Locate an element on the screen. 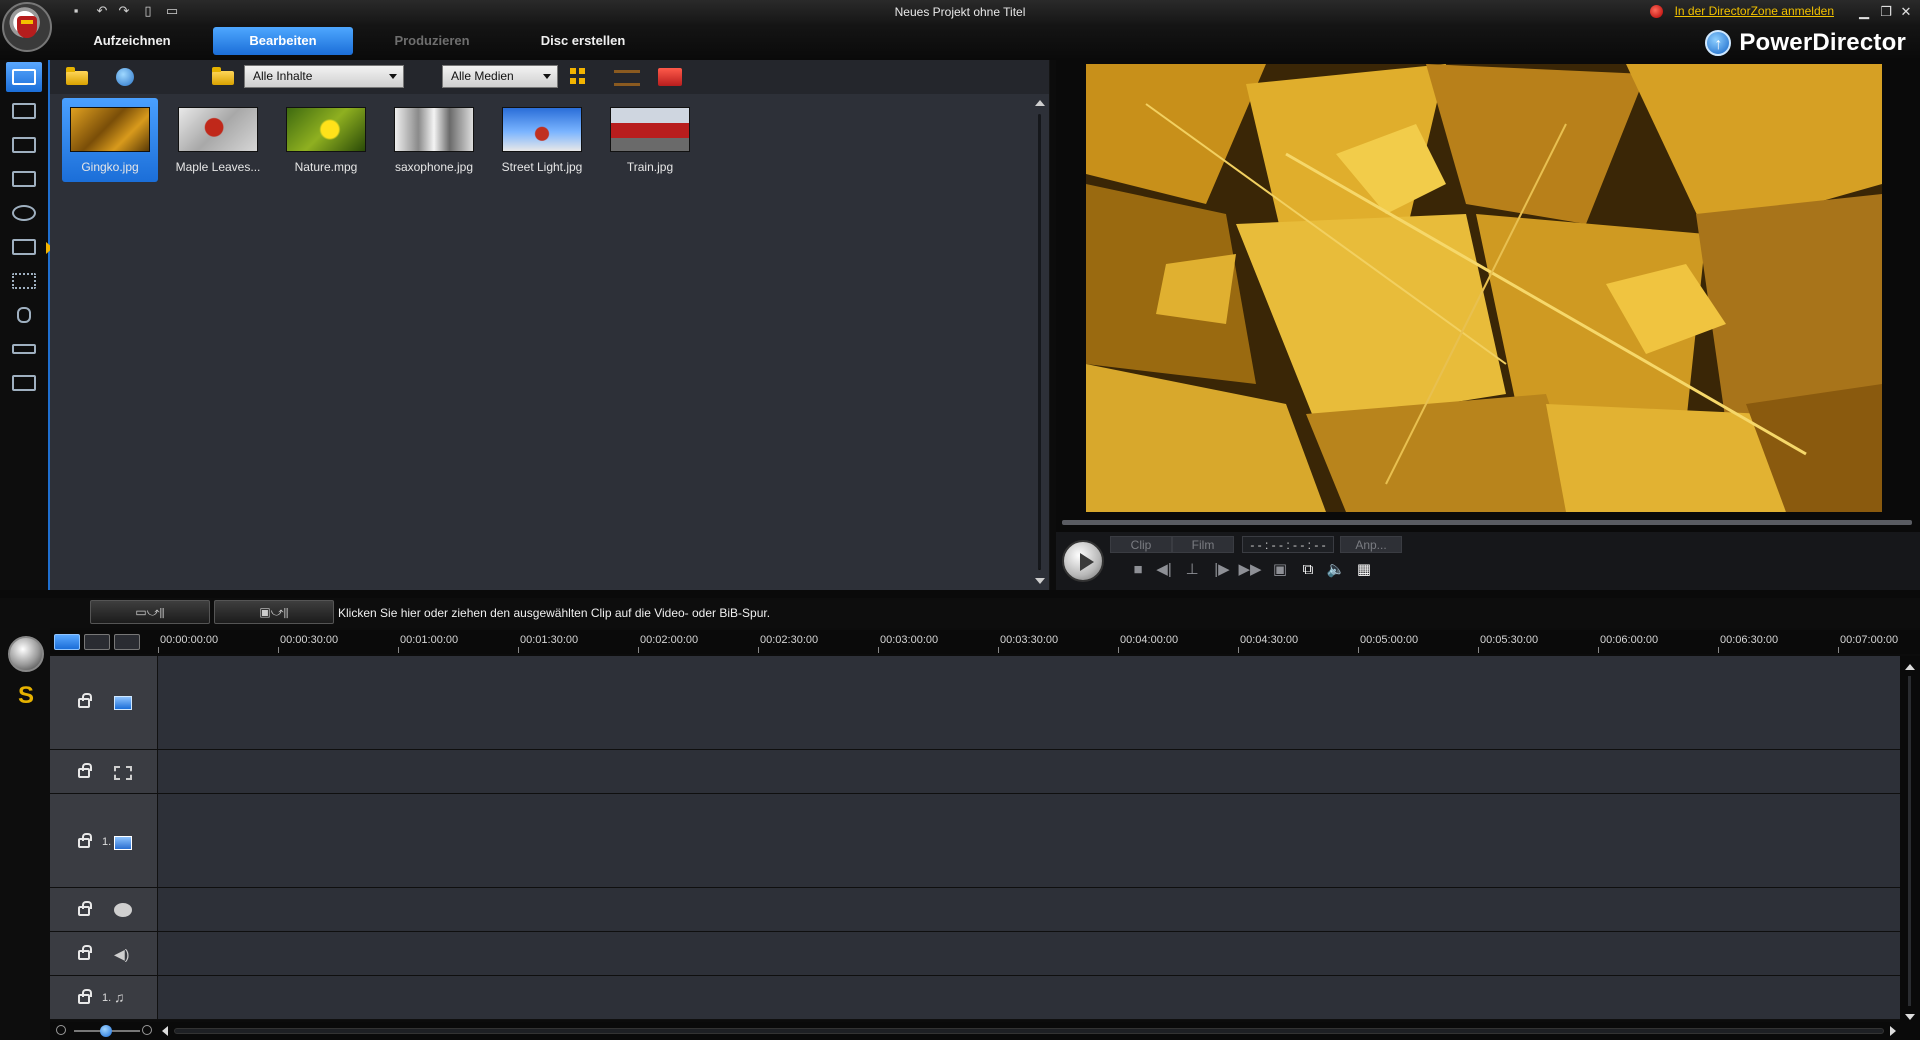 The image size is (1920, 1040). timeline-view-controls is located at coordinates (102, 643).